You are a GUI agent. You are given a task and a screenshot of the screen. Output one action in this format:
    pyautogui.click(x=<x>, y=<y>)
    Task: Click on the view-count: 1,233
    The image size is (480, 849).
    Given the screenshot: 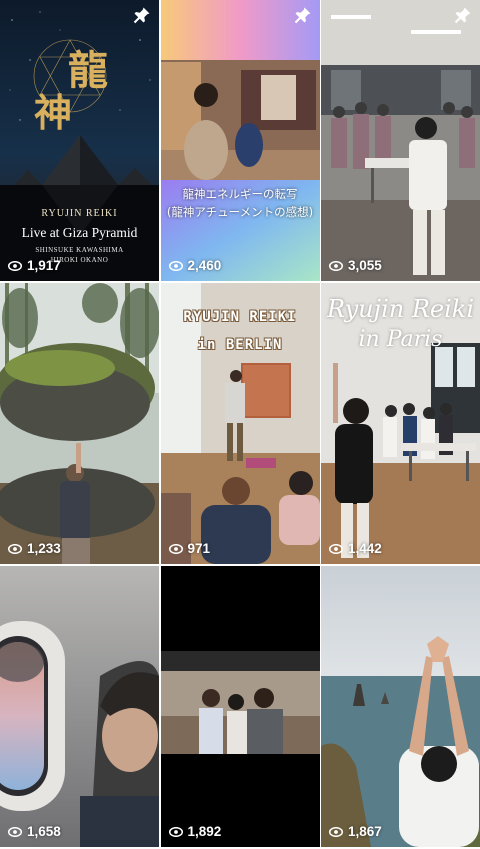 What is the action you would take?
    pyautogui.click(x=34, y=548)
    